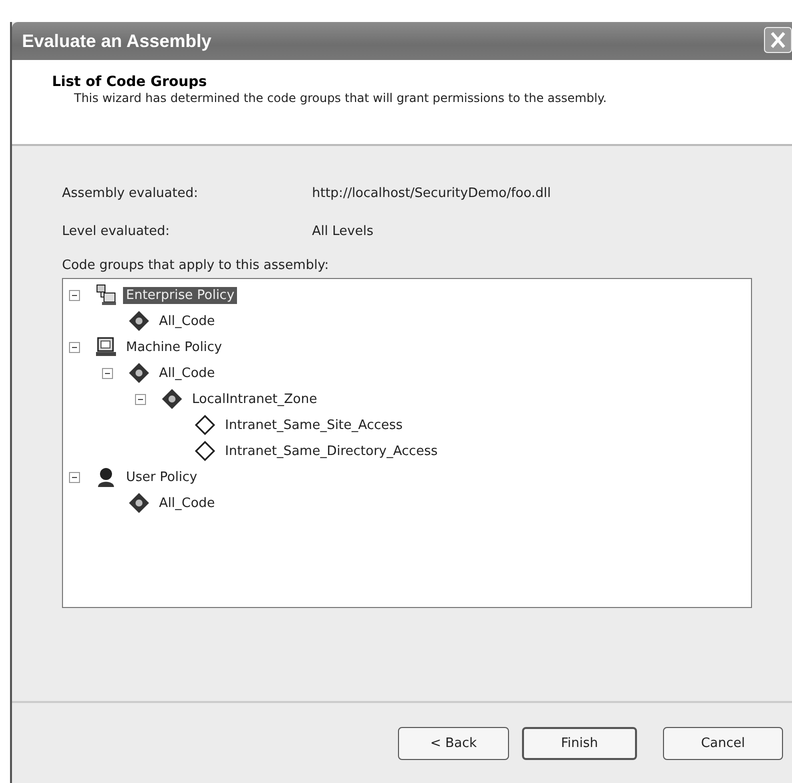  Describe the element at coordinates (343, 232) in the screenshot. I see `field-value: All Levels` at that location.